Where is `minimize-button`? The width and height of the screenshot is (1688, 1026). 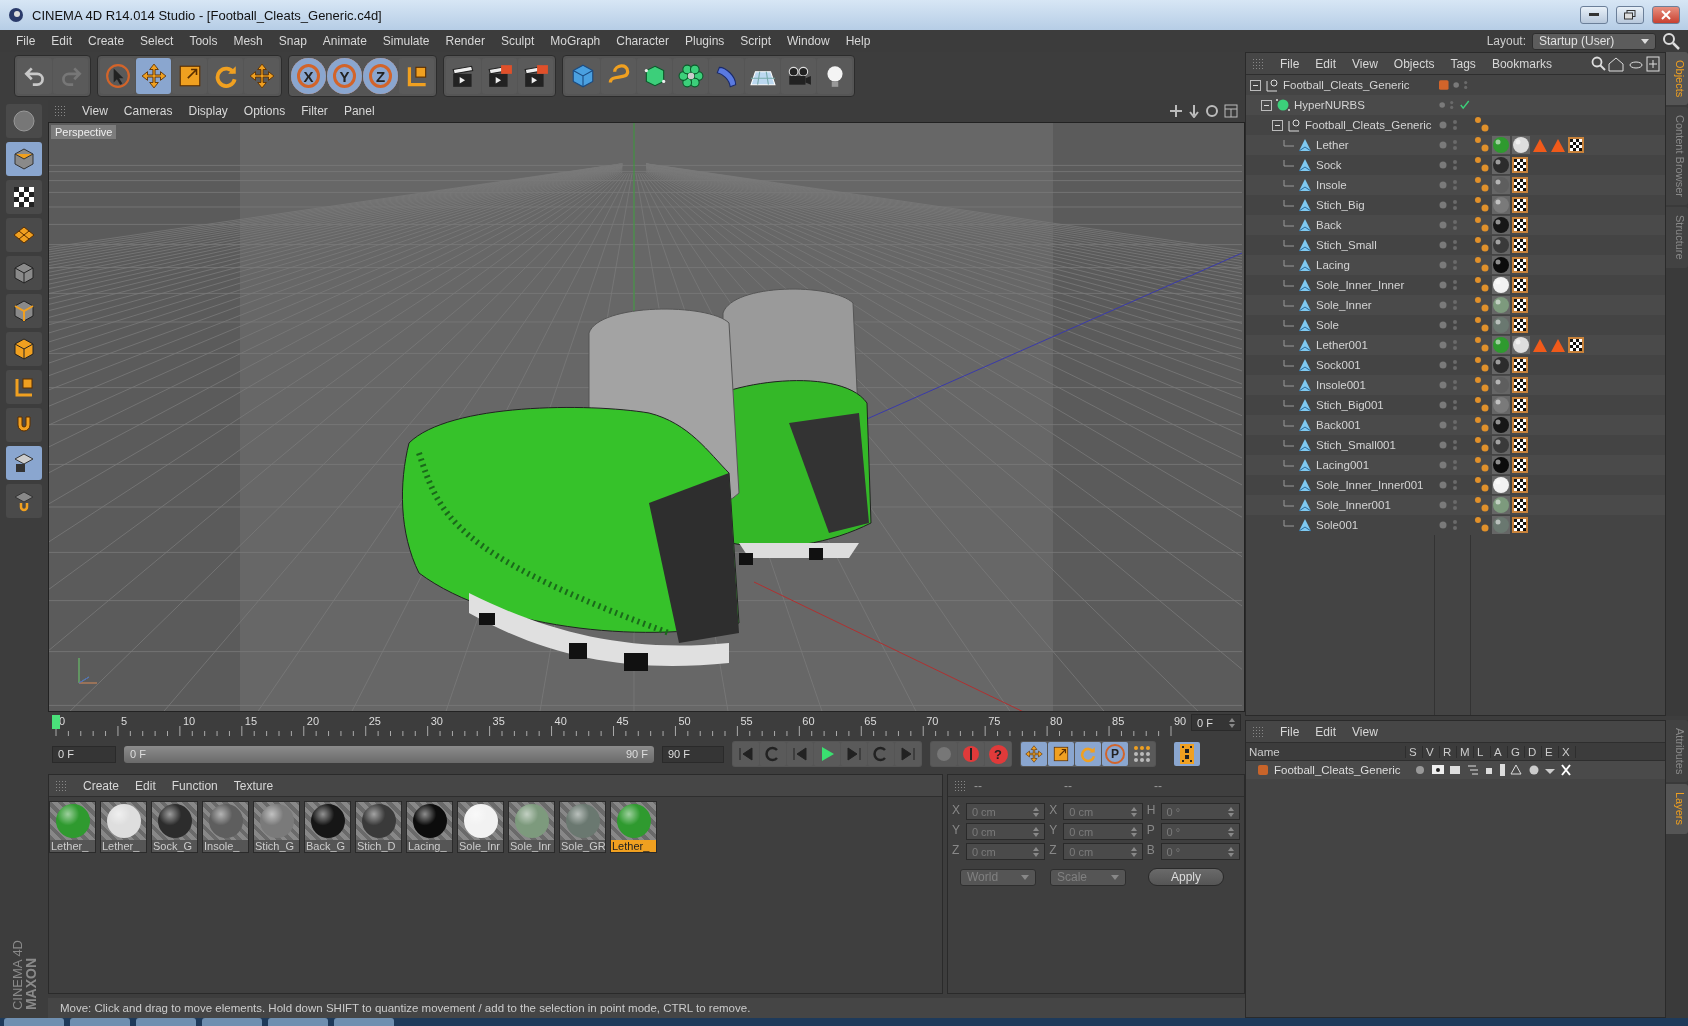 minimize-button is located at coordinates (1594, 15).